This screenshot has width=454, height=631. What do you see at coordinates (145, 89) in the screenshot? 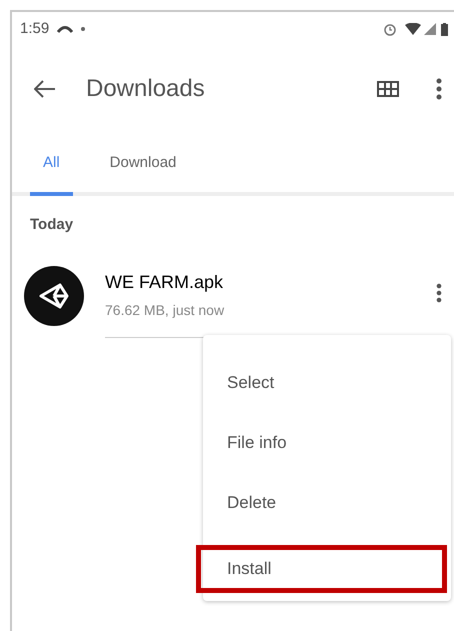
I see `screen-title: Downloads` at bounding box center [145, 89].